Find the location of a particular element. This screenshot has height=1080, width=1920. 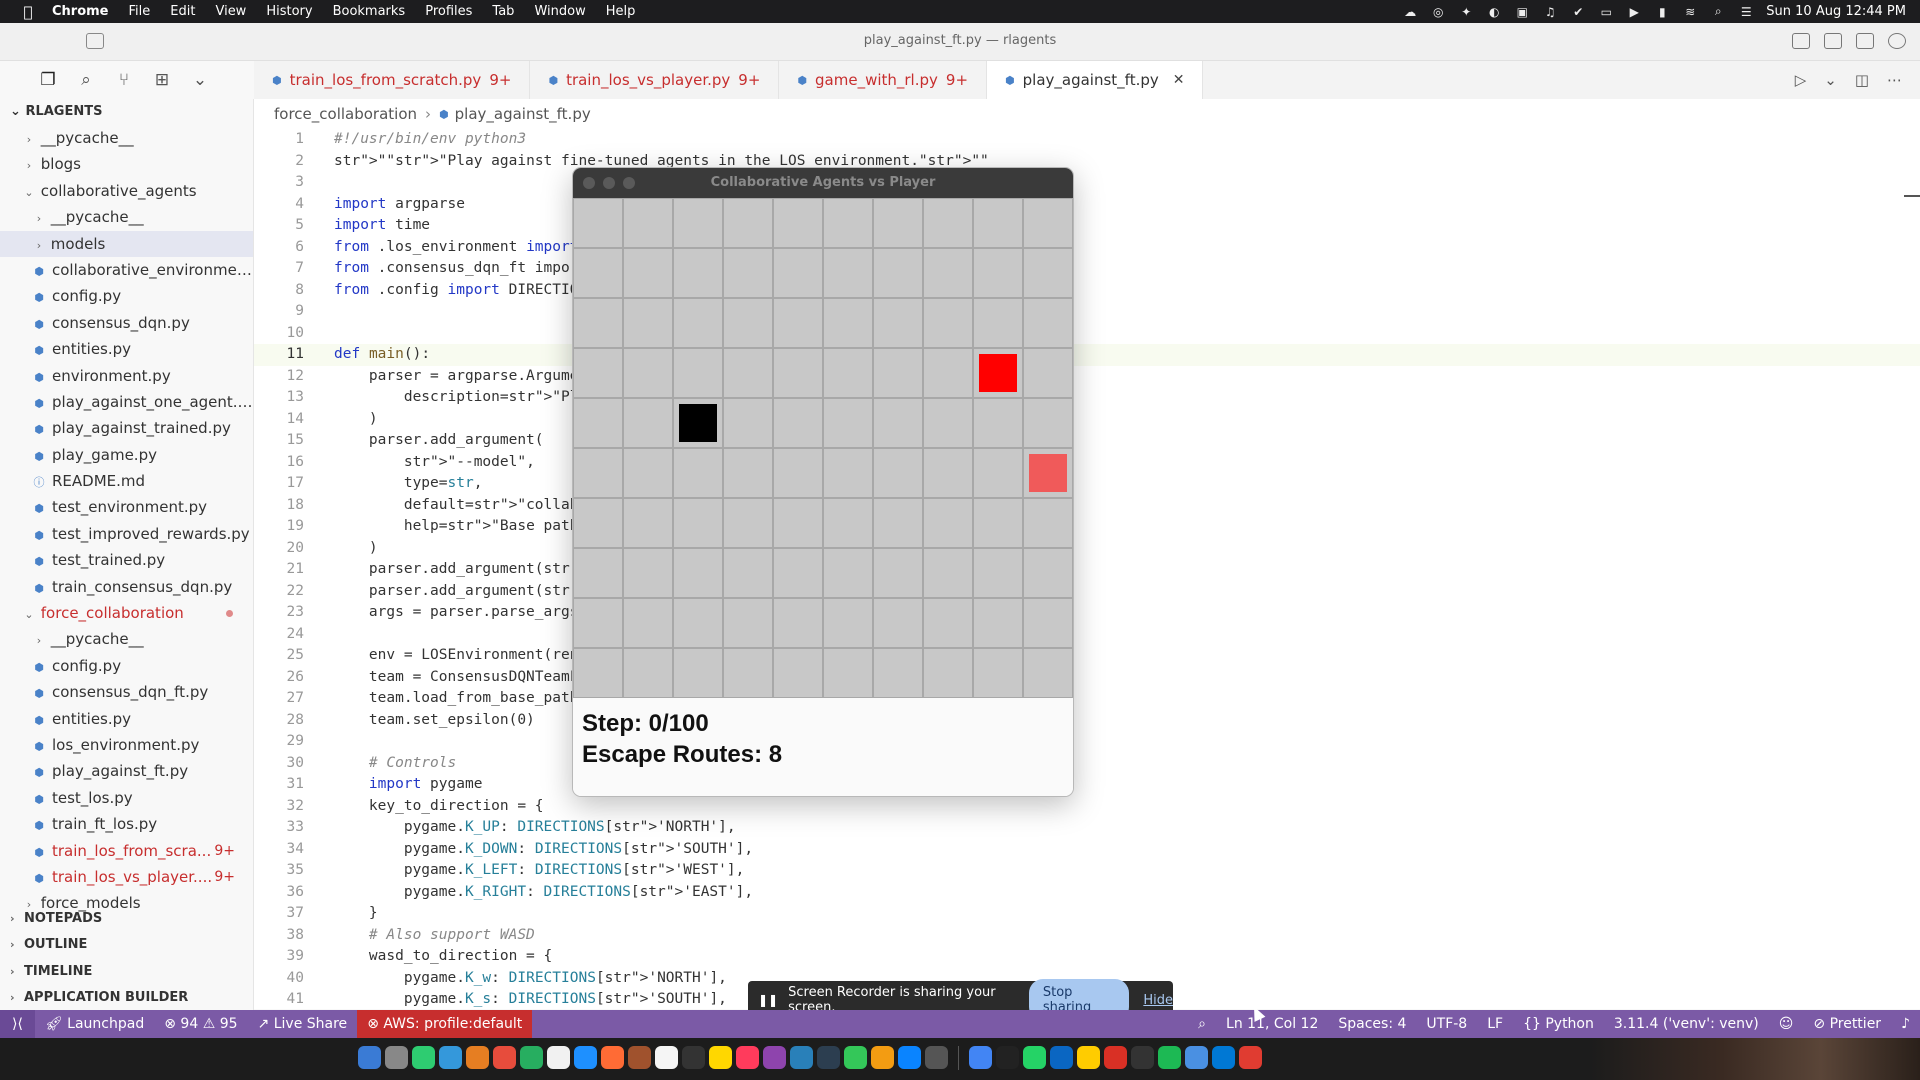

tree-file: ⬢ train_los_vs_player.... 9+ is located at coordinates (126, 877).